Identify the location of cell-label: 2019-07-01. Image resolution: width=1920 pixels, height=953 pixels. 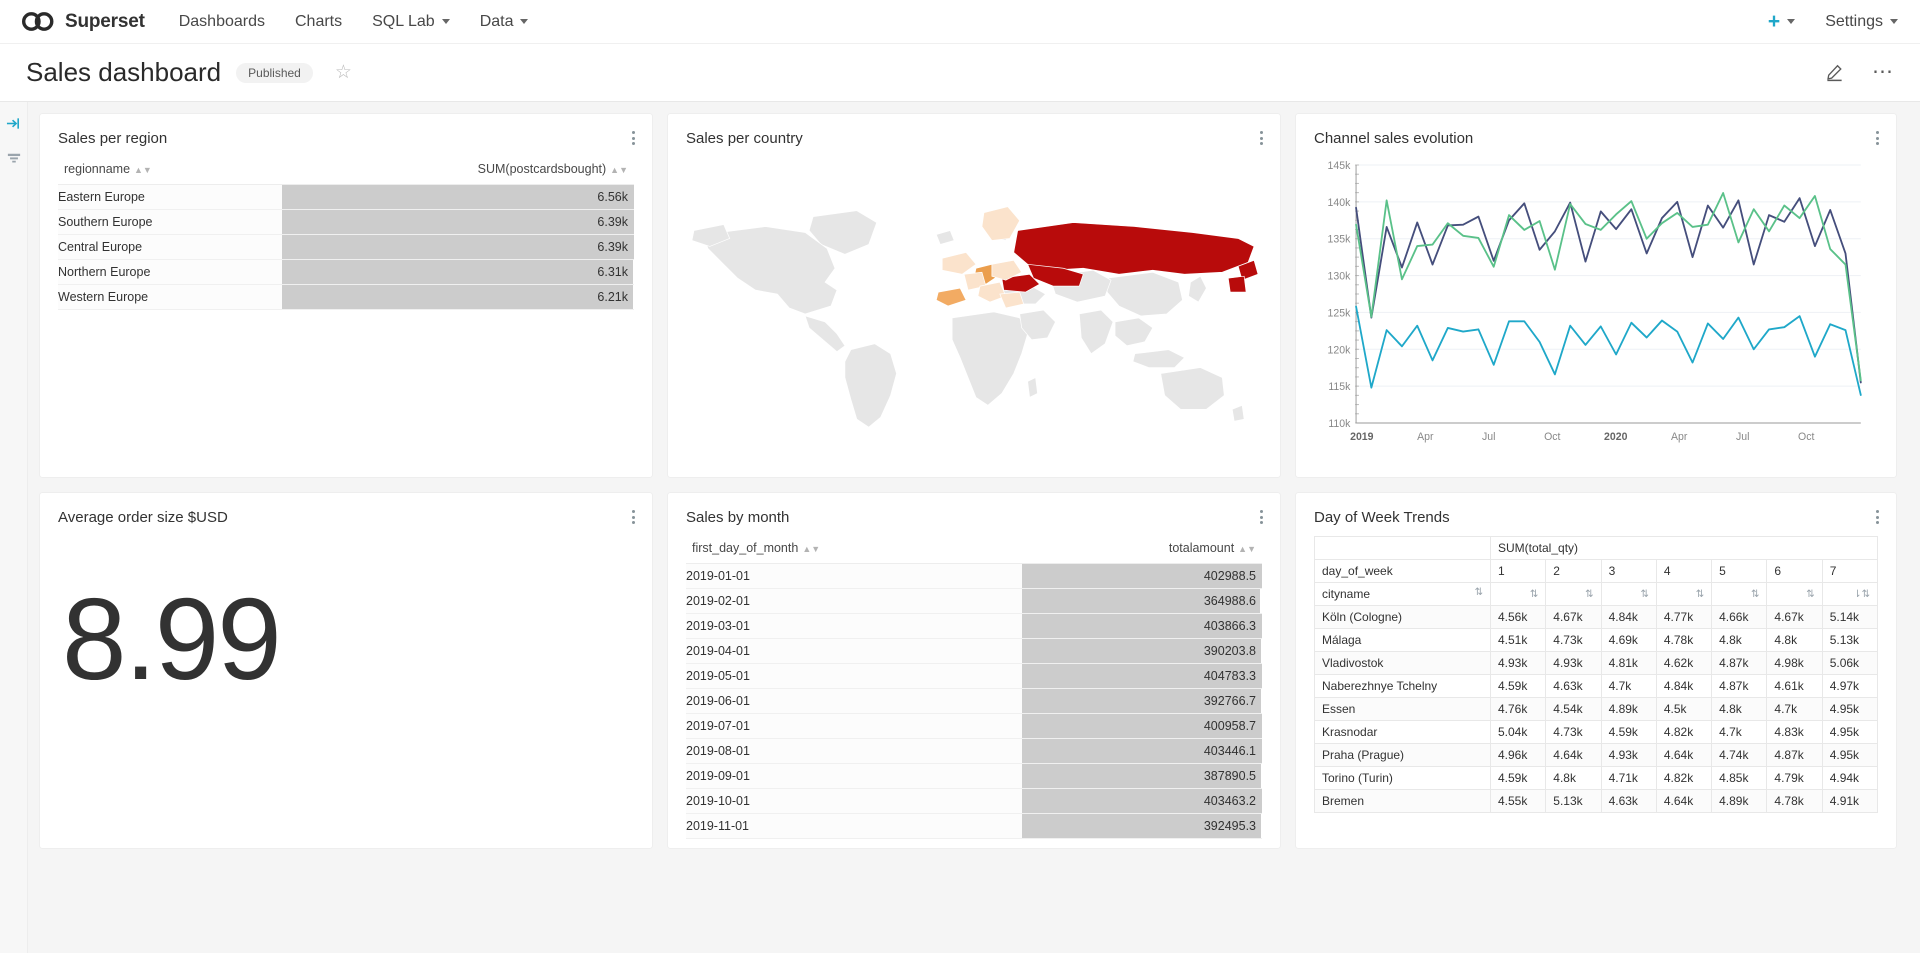
(854, 726).